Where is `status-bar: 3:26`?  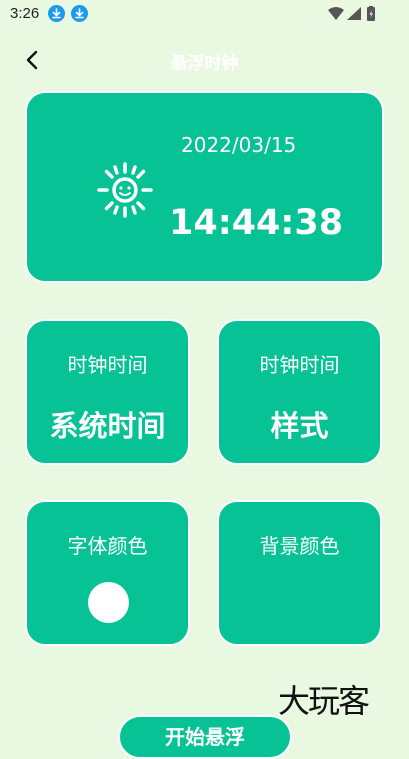
status-bar: 3:26 is located at coordinates (204, 14).